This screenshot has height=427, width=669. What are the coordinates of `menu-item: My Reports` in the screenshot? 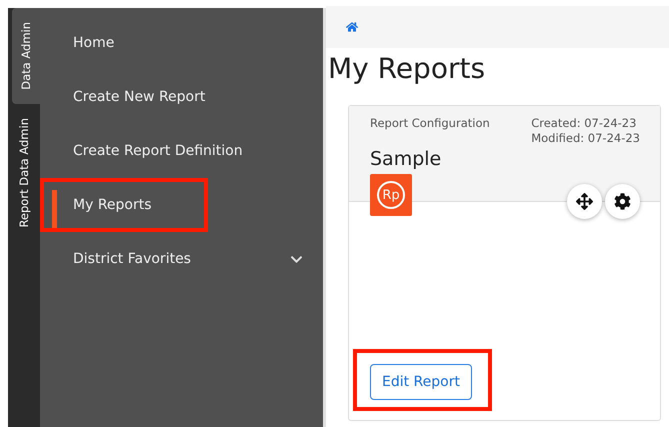 It's located at (181, 205).